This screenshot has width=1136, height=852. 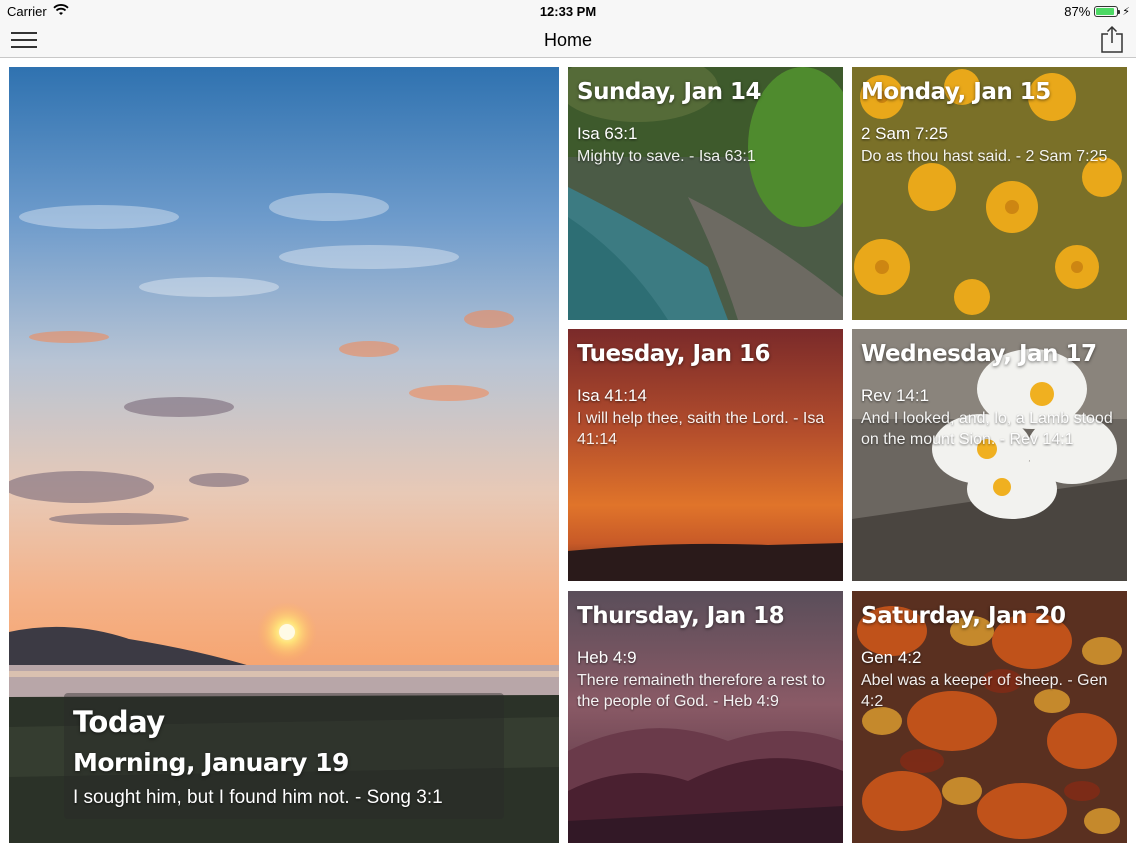 I want to click on verse-reference: Gen 4:2, so click(x=891, y=657).